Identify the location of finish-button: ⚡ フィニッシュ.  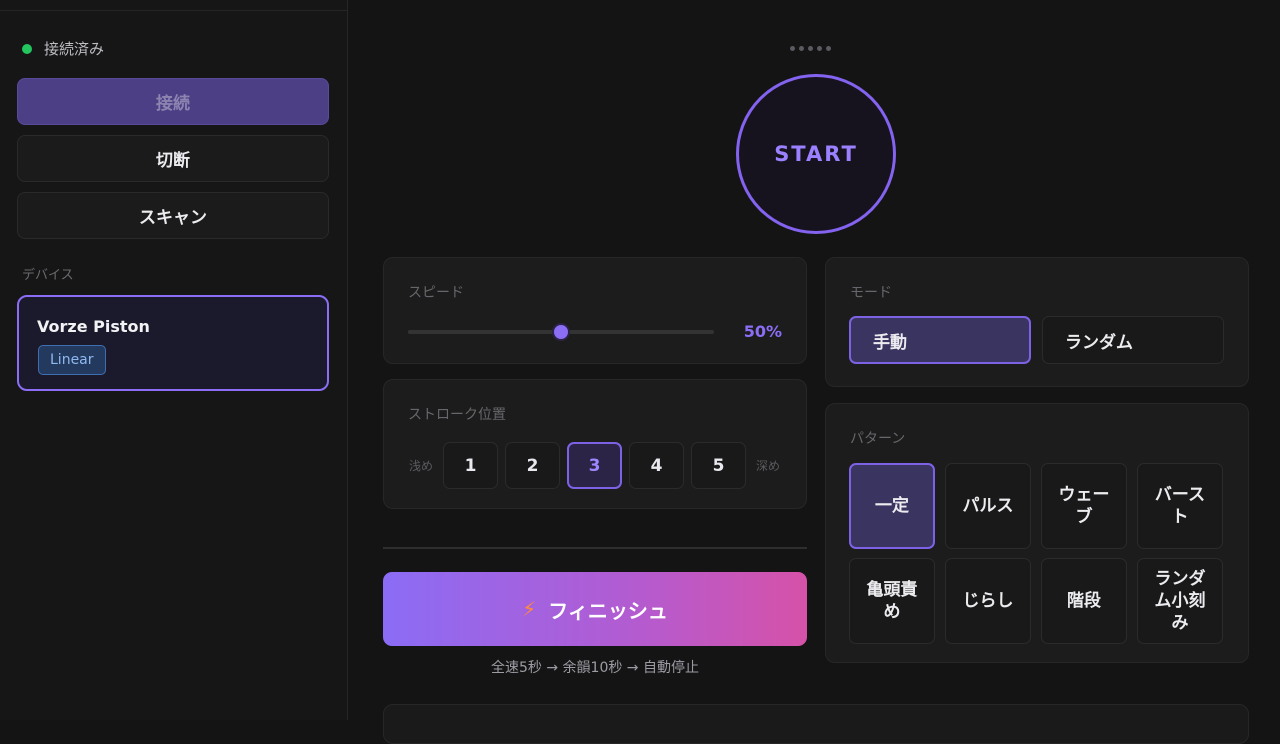
(595, 609).